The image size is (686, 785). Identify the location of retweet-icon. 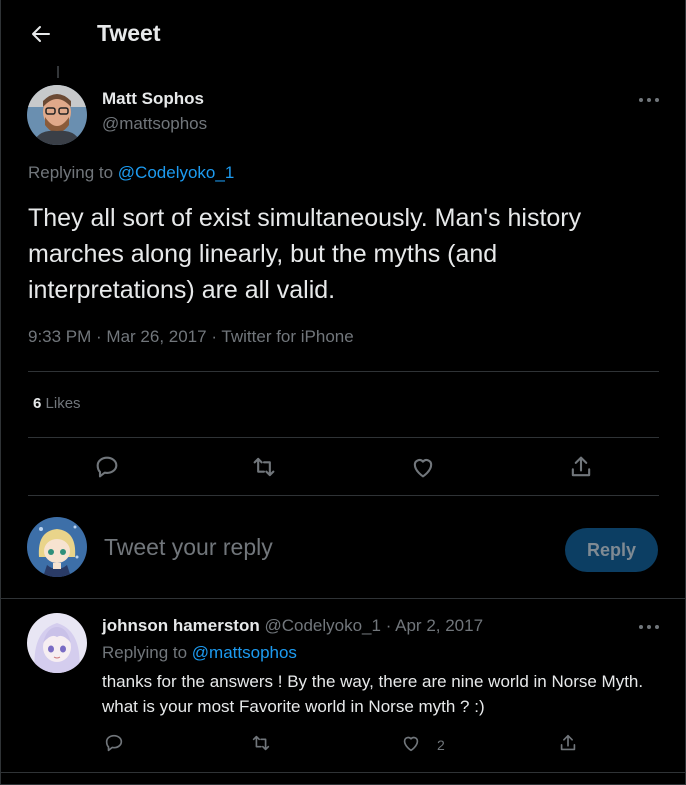
(264, 467).